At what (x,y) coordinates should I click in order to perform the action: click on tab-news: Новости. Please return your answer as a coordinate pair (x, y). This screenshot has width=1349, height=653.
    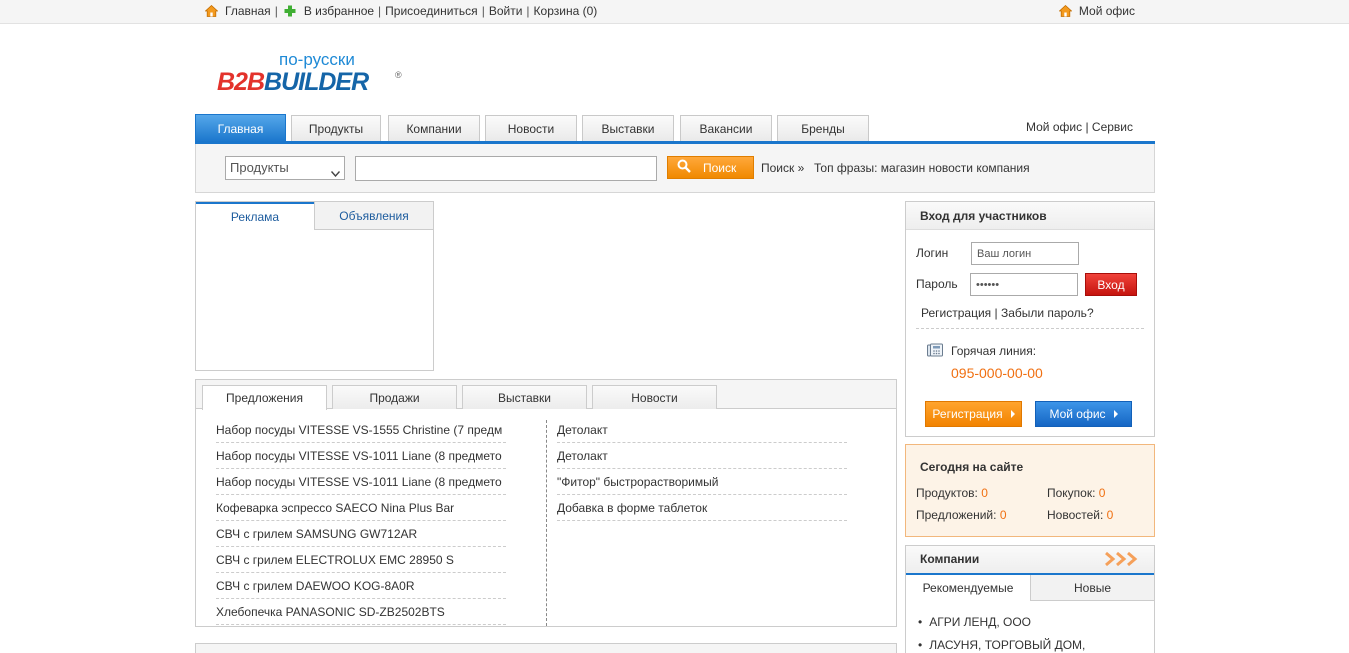
    Looking at the image, I should click on (531, 128).